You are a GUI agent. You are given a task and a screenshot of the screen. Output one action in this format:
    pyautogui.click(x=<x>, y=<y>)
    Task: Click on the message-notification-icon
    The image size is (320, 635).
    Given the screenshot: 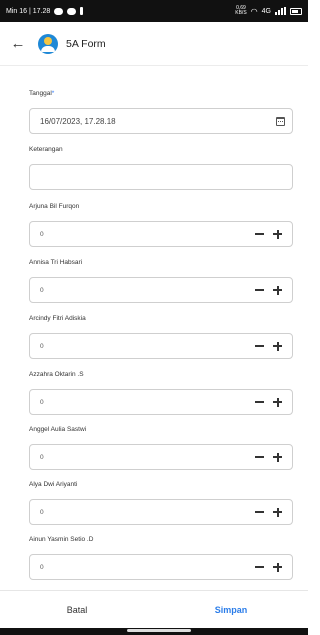 What is the action you would take?
    pyautogui.click(x=72, y=11)
    